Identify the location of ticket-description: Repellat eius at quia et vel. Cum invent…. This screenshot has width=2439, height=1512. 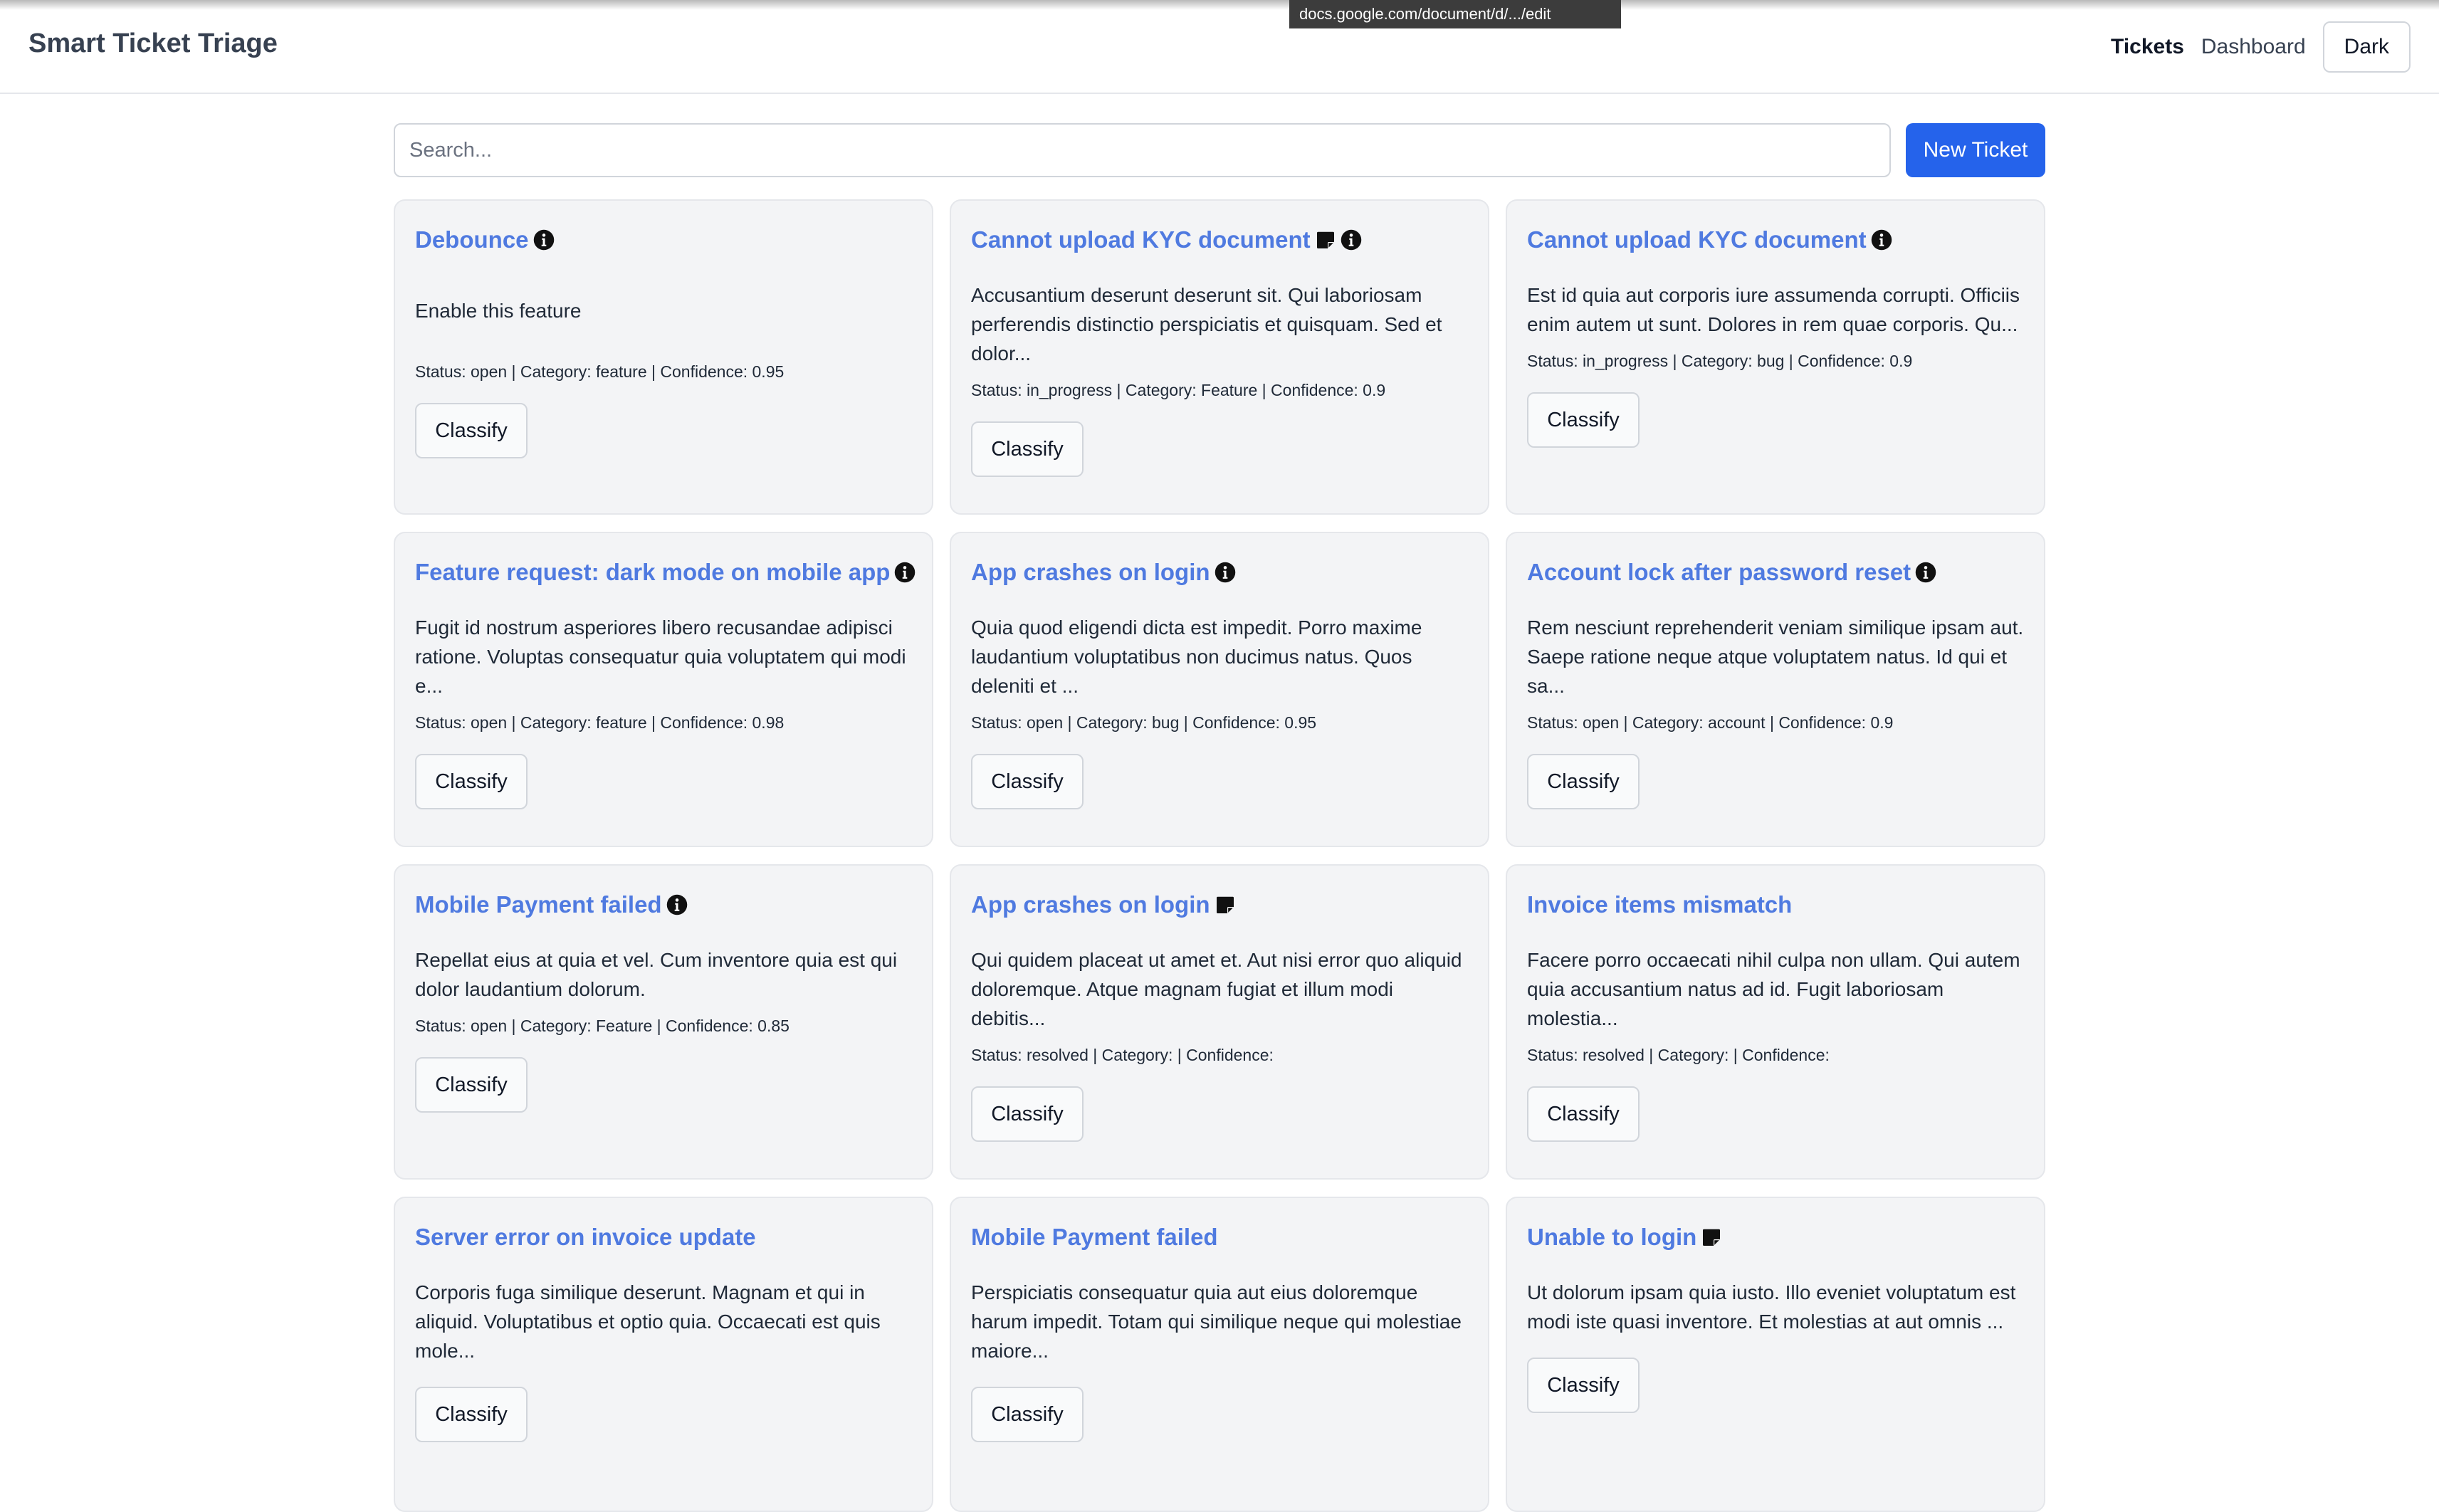
(656, 974).